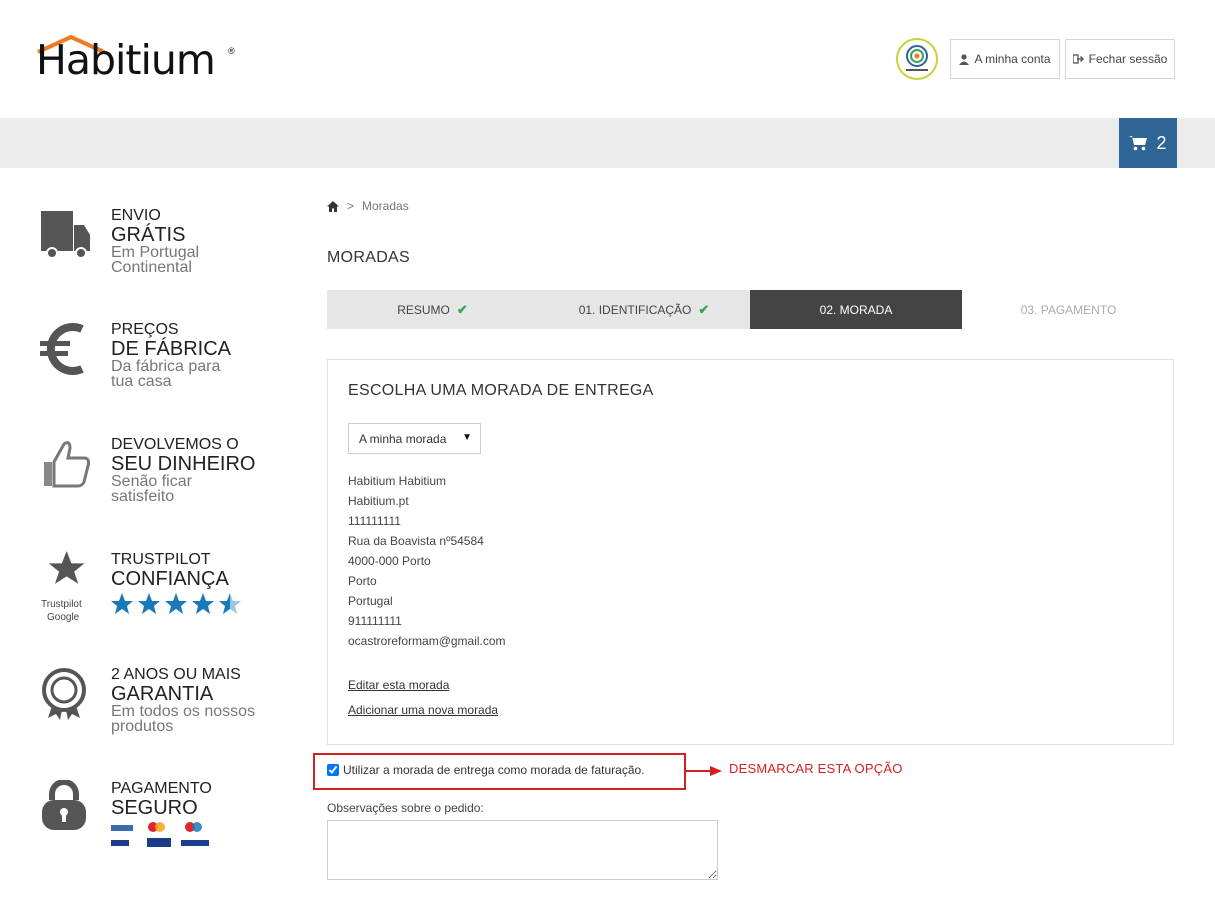 Image resolution: width=1215 pixels, height=906 pixels. What do you see at coordinates (1128, 59) in the screenshot?
I see `logout-label: Fechar sessão` at bounding box center [1128, 59].